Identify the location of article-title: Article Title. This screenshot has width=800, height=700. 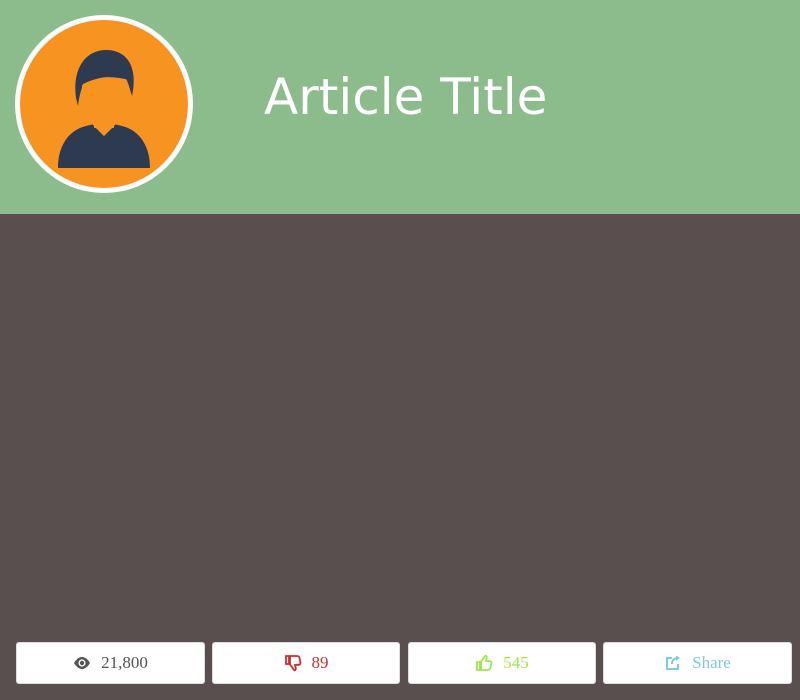
(406, 97).